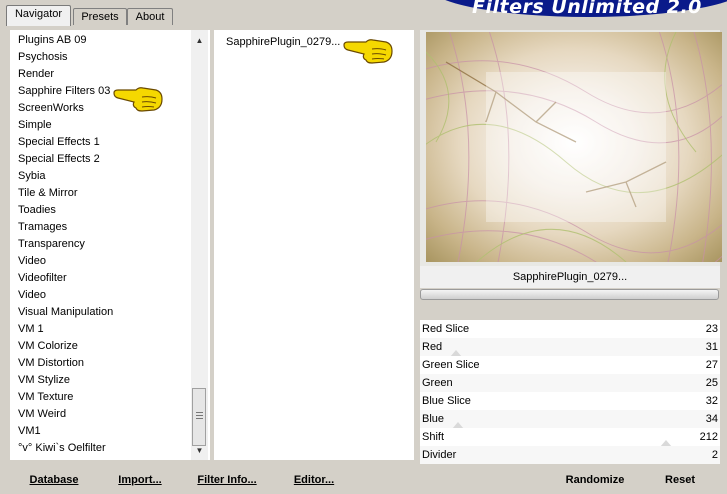 This screenshot has width=727, height=494. What do you see at coordinates (587, 9) in the screenshot?
I see `app-title: Filters Unlimited 2.0` at bounding box center [587, 9].